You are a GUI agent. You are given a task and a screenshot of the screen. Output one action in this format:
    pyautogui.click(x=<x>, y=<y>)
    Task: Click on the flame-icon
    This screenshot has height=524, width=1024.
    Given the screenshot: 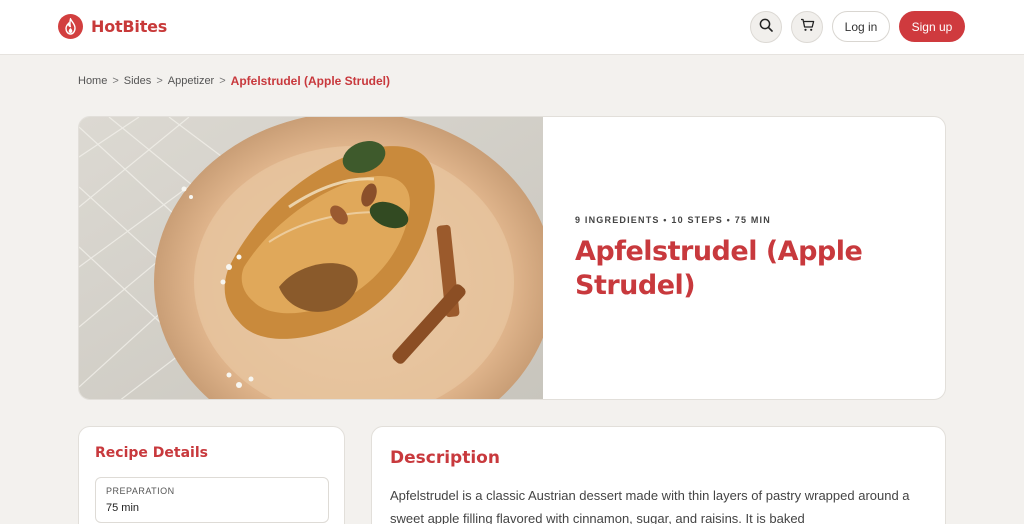 What is the action you would take?
    pyautogui.click(x=70, y=26)
    